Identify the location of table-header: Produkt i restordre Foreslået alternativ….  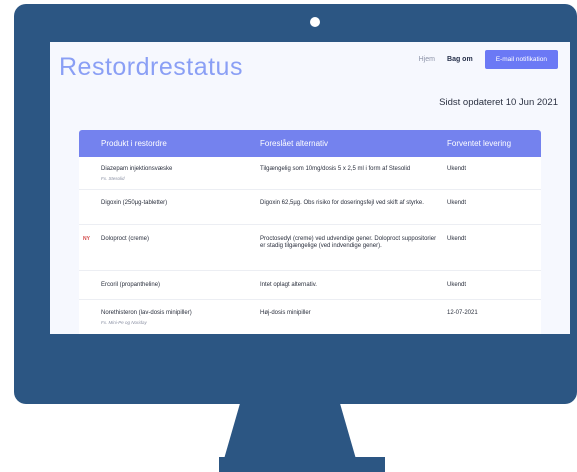
(310, 143).